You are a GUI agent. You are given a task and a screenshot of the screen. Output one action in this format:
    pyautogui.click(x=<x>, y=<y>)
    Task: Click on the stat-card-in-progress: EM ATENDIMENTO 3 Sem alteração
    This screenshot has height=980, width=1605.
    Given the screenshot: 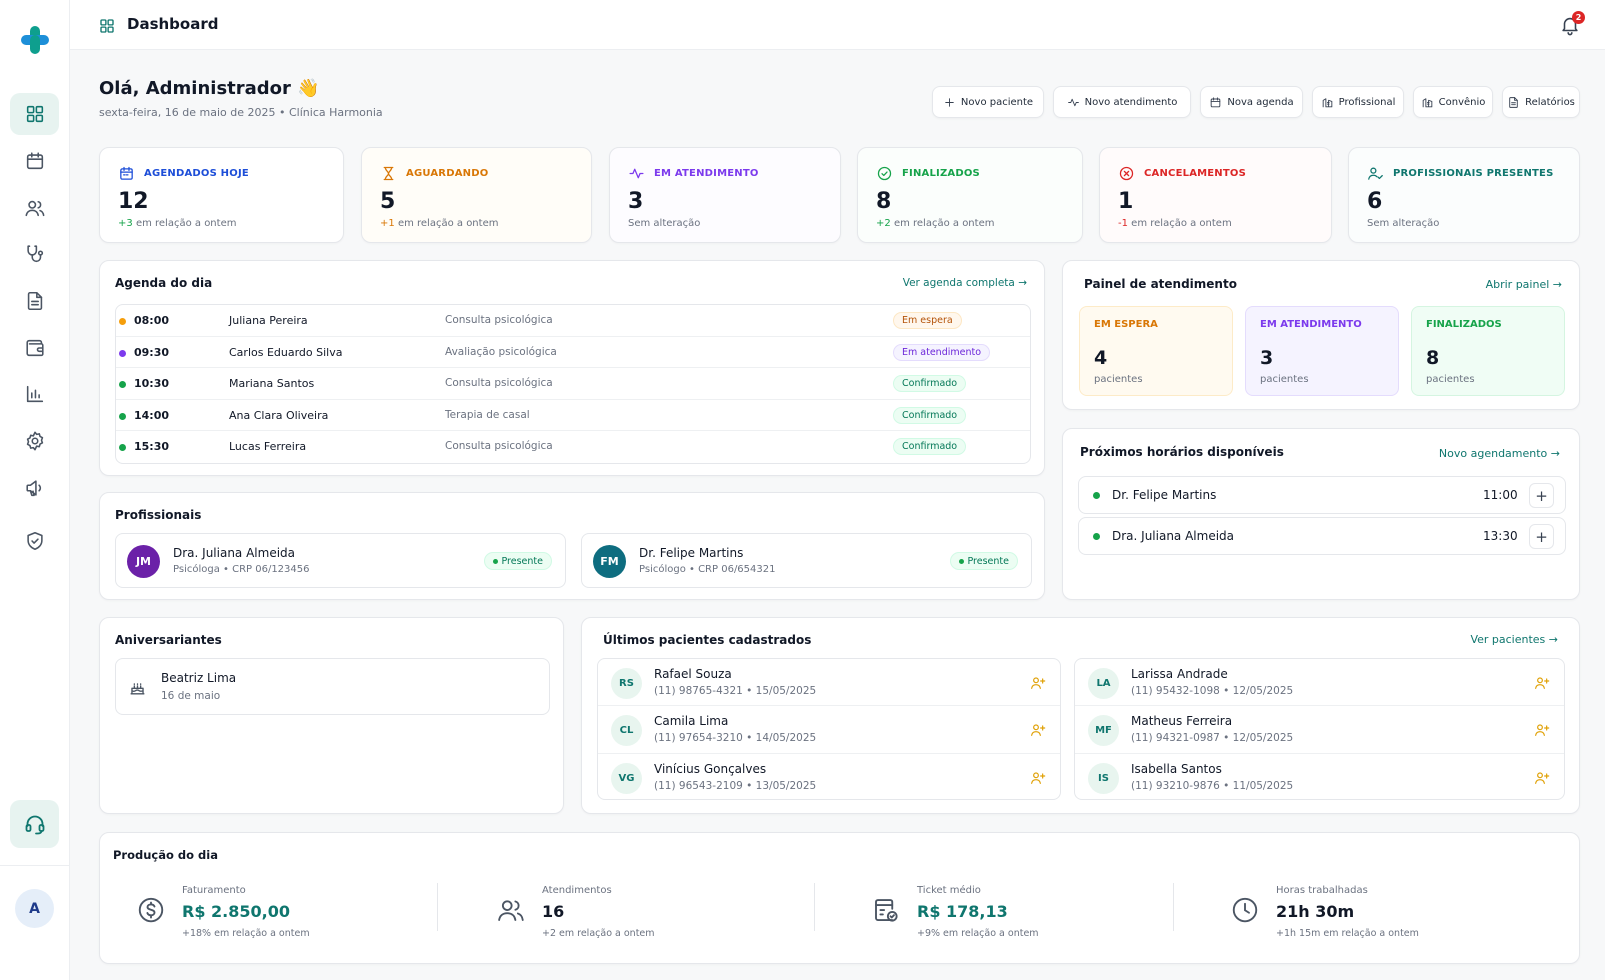 What is the action you would take?
    pyautogui.click(x=725, y=195)
    